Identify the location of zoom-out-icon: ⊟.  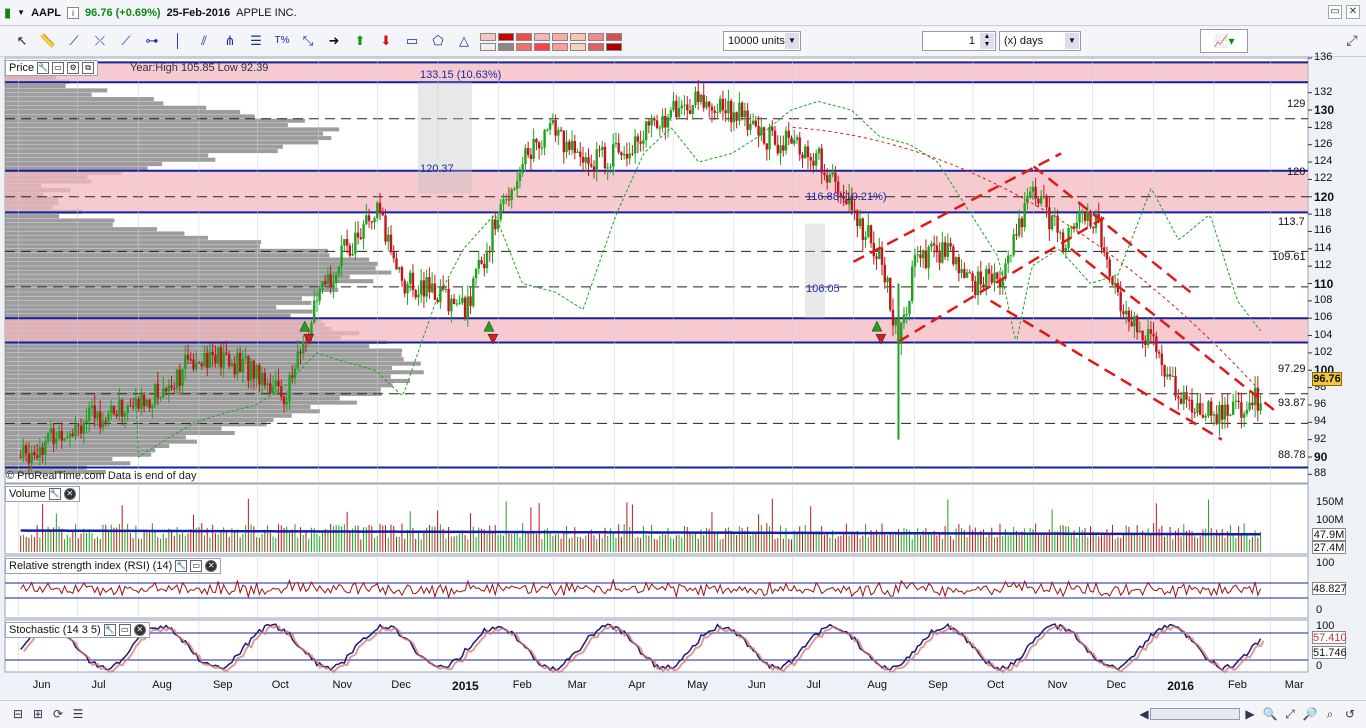
(18, 714).